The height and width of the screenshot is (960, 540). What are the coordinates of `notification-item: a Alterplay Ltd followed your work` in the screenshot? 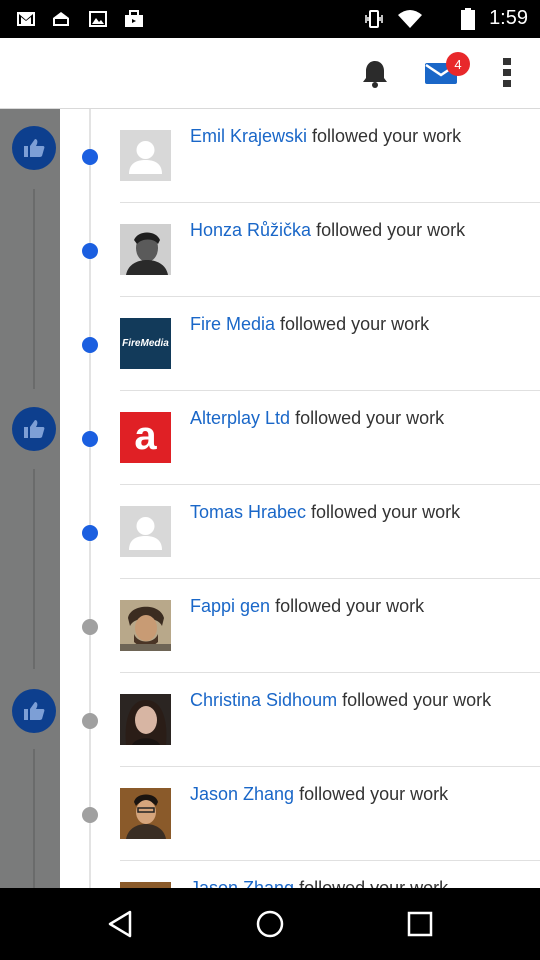 It's located at (300, 438).